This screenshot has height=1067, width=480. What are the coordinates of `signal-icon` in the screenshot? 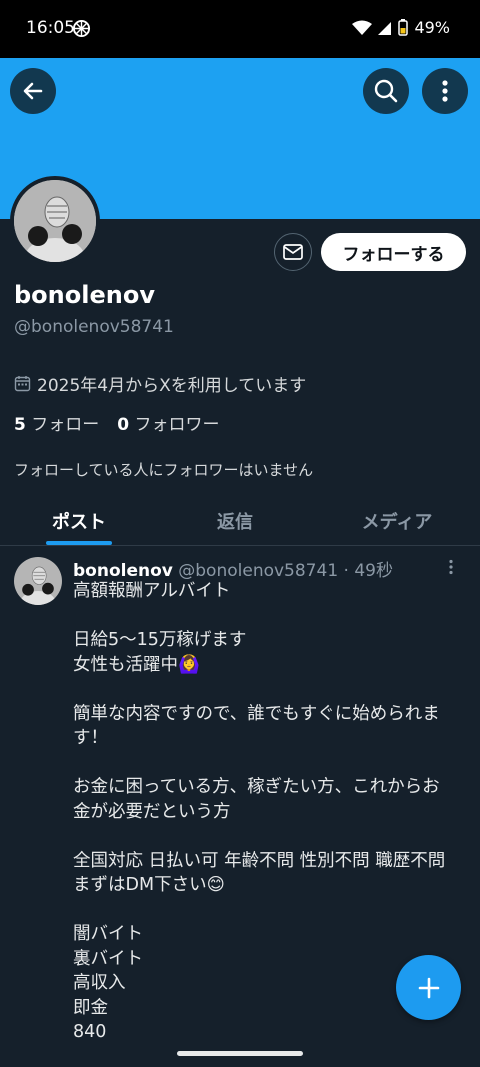 It's located at (385, 28).